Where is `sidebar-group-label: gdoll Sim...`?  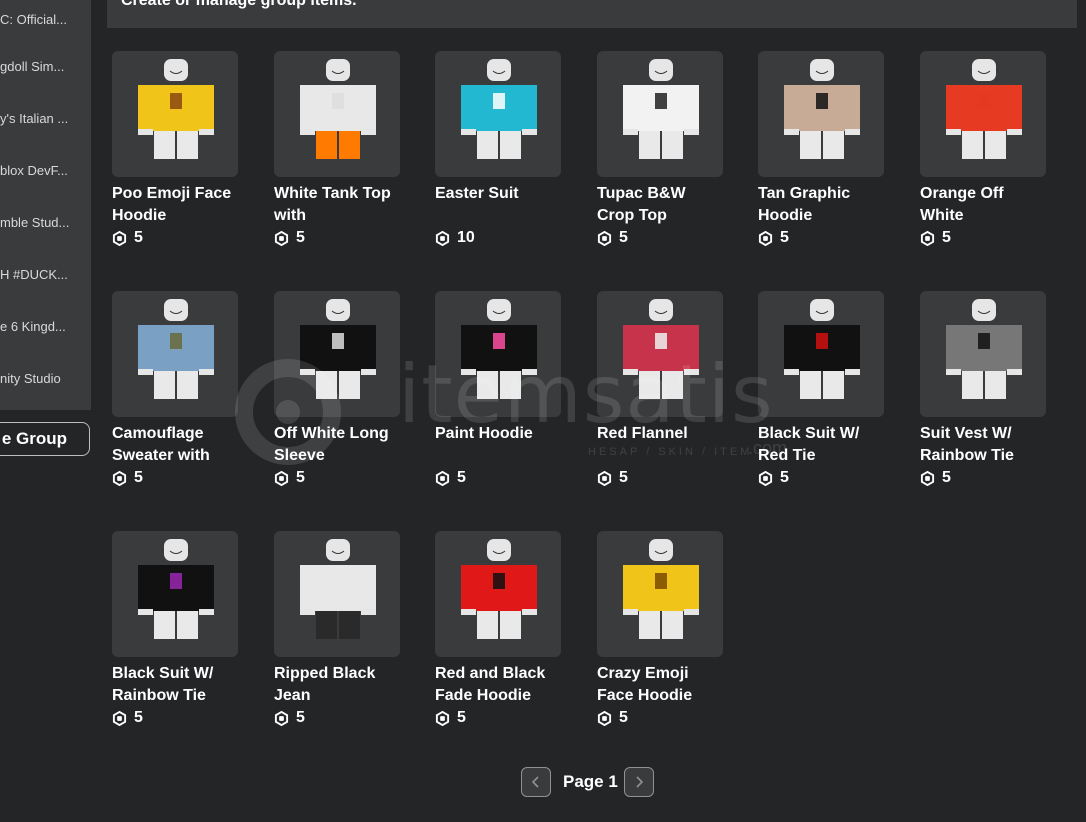
sidebar-group-label: gdoll Sim... is located at coordinates (32, 66).